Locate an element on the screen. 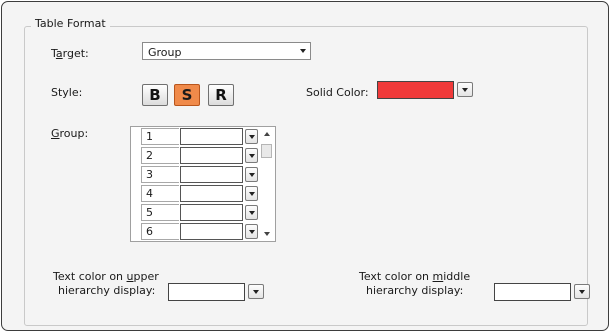 Image resolution: width=612 pixels, height=331 pixels. scroll-thumb is located at coordinates (266, 151).